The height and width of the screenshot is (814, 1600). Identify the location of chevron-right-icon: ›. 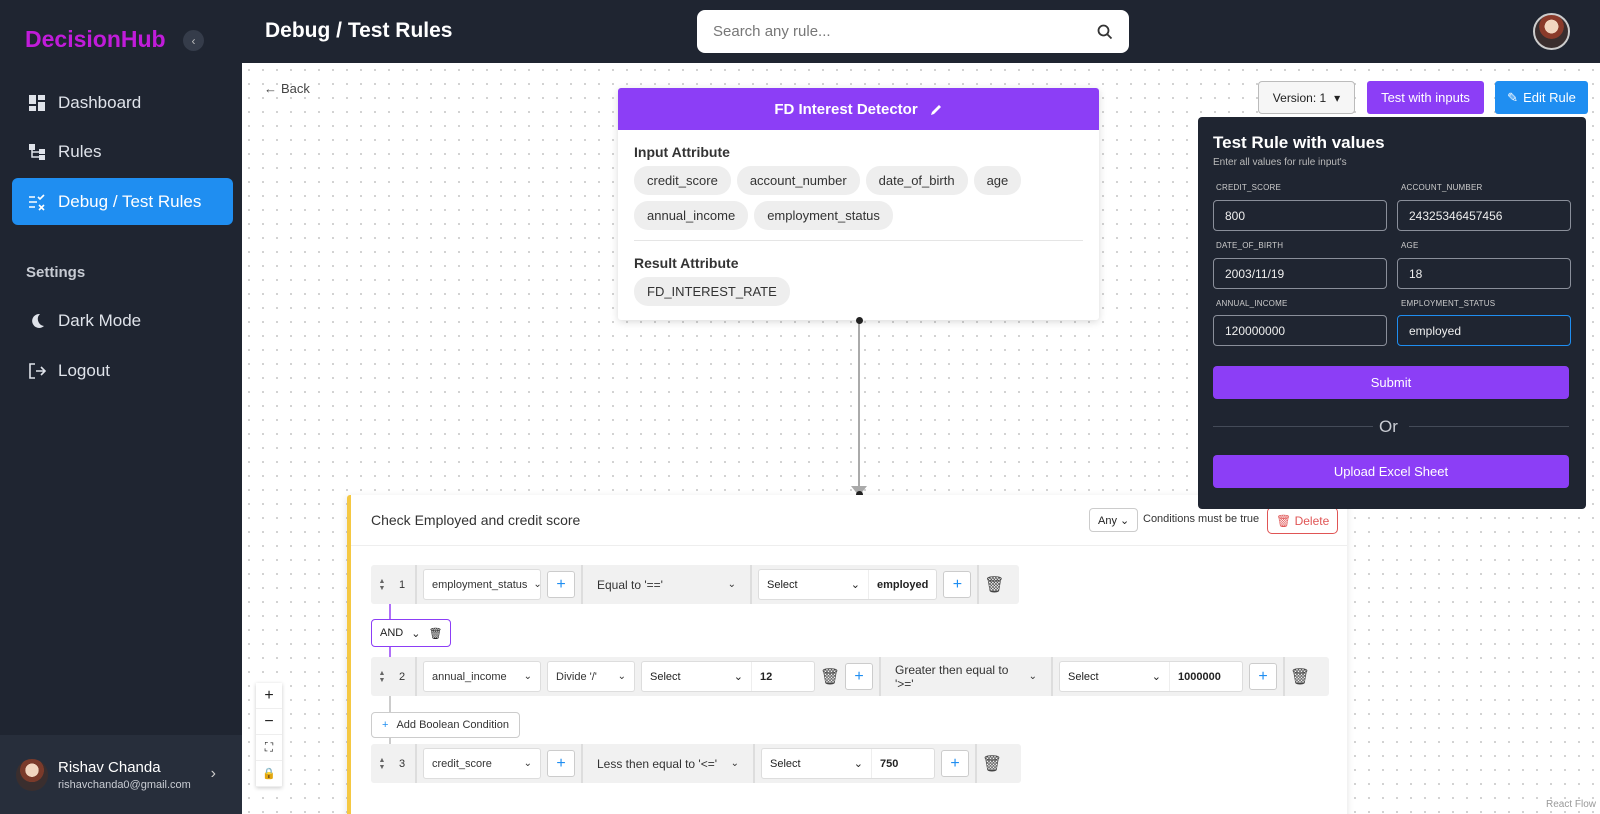
(213, 774).